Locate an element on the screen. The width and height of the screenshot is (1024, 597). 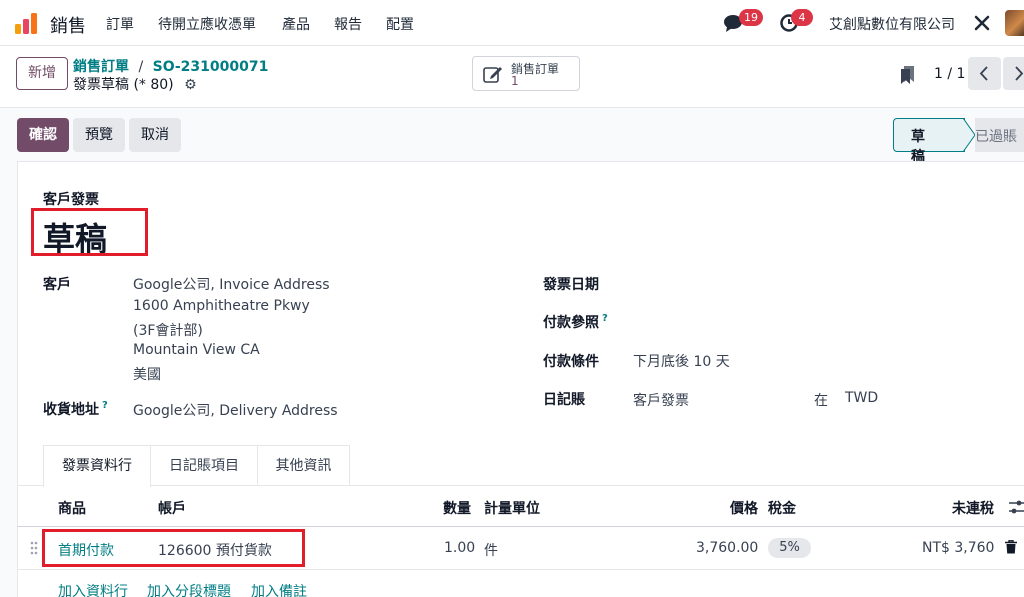
currency-in-label: 在 is located at coordinates (821, 401).